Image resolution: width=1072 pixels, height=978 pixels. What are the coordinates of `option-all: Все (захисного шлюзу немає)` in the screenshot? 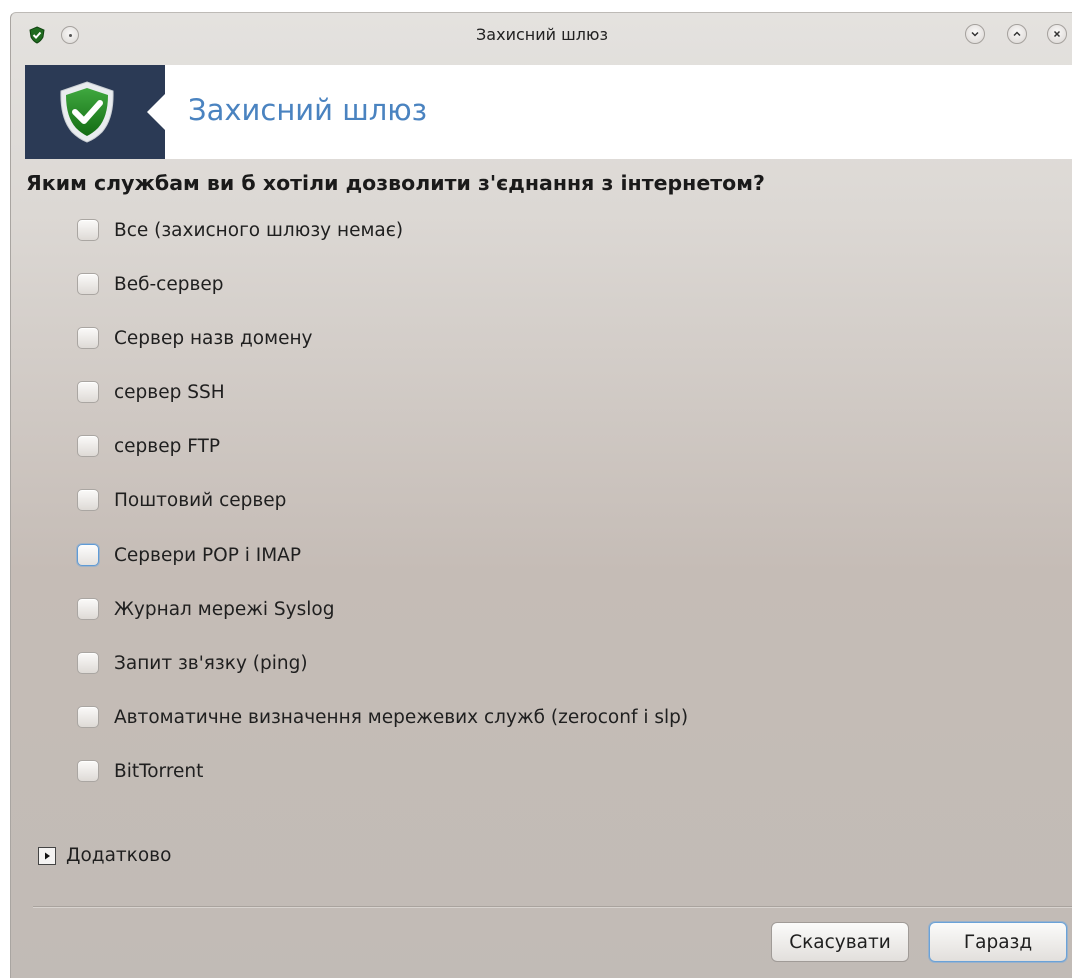 It's located at (240, 230).